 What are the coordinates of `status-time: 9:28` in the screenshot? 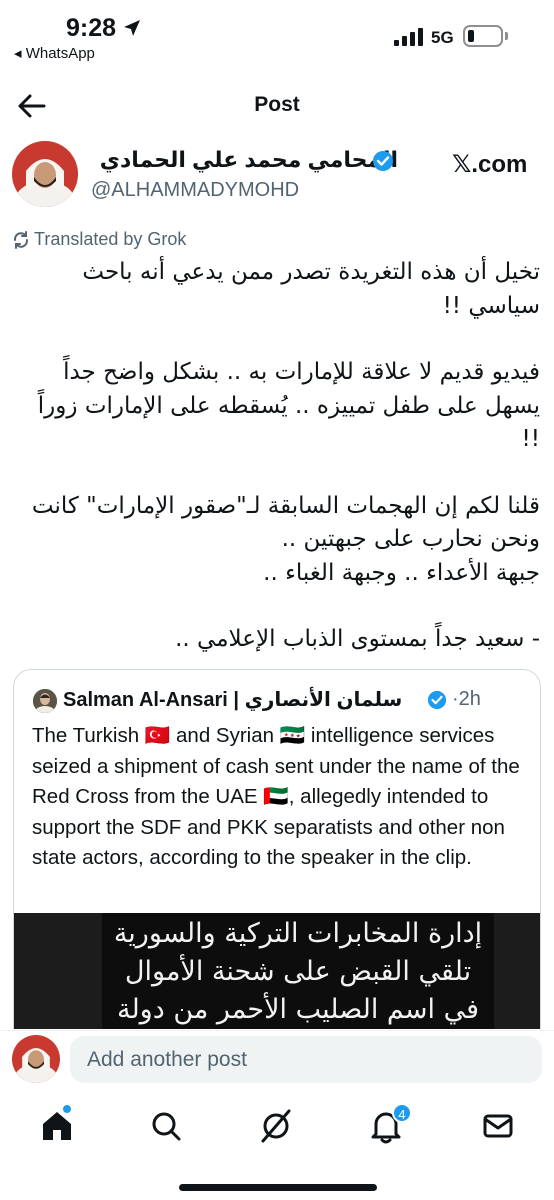 It's located at (91, 28).